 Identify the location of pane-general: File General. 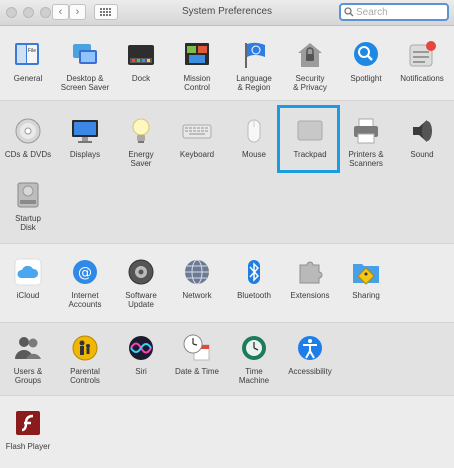
(28, 61).